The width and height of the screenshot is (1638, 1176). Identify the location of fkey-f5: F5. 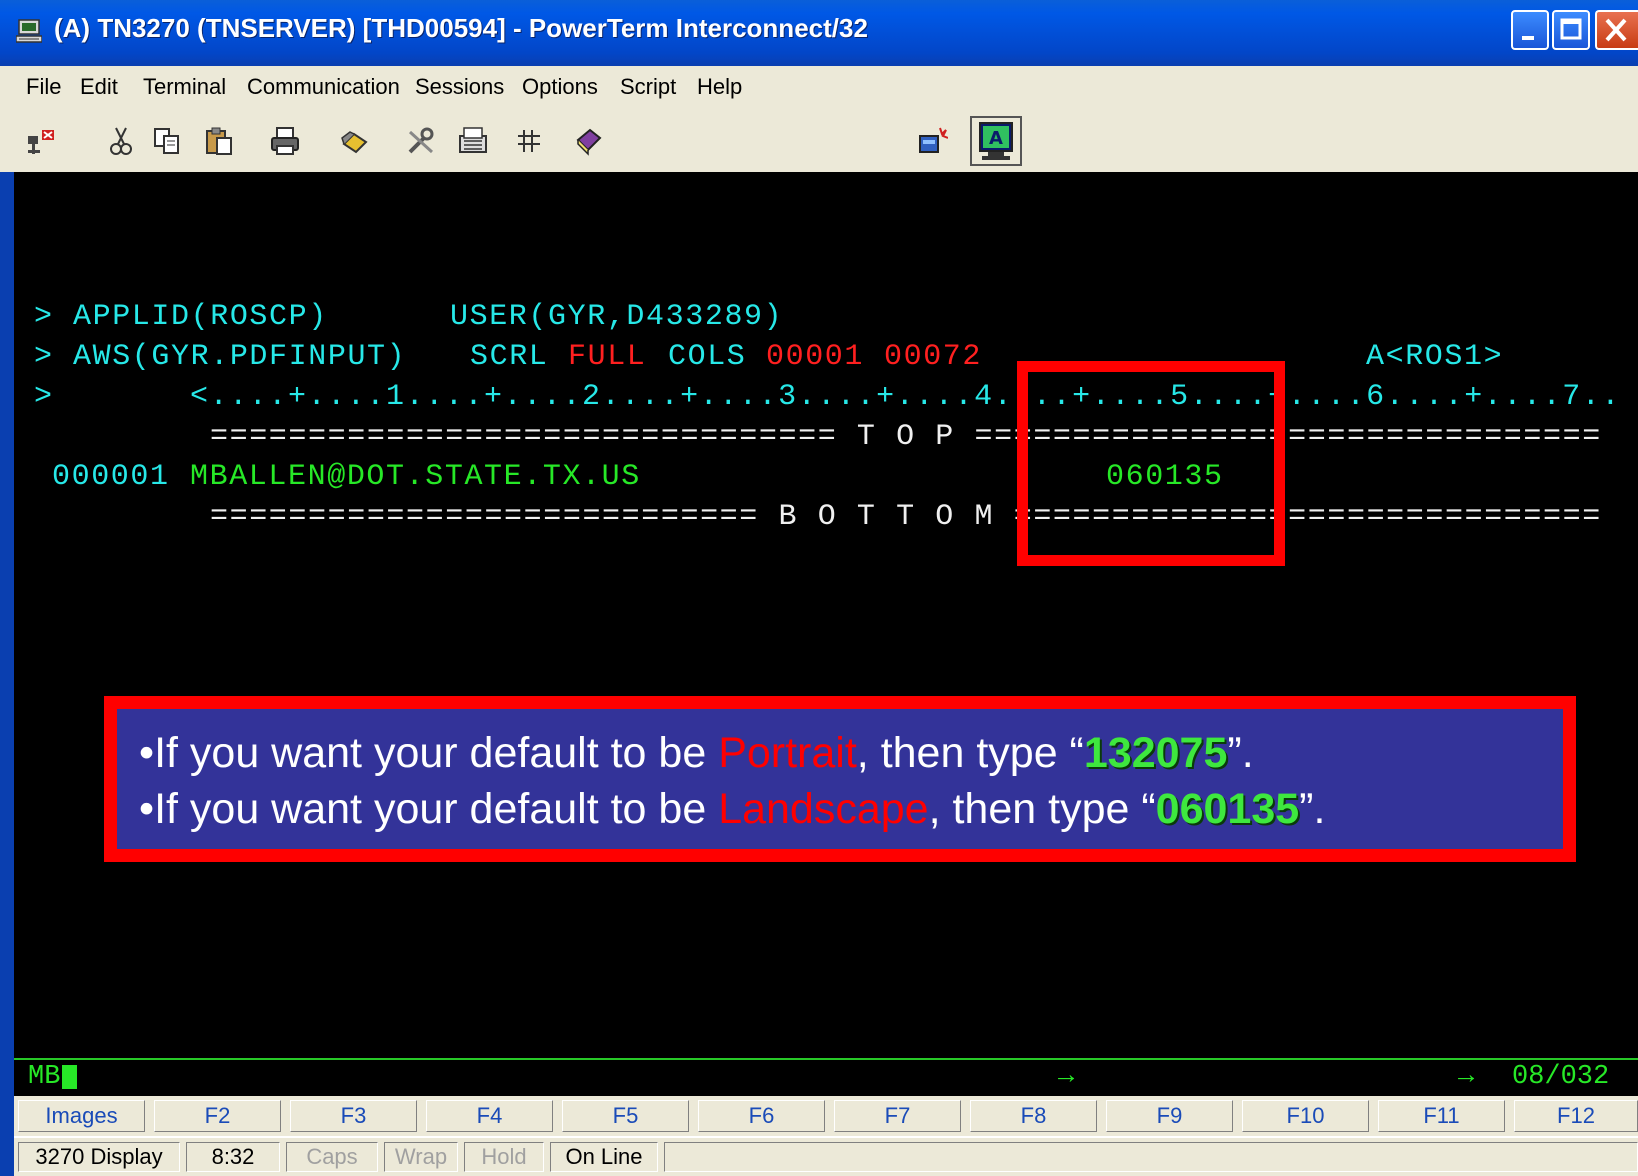
(625, 1116).